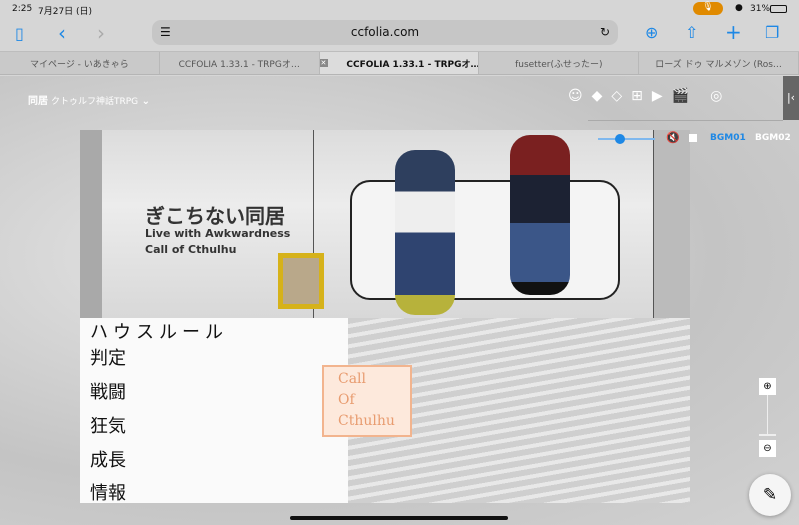  I want to click on tab-4: fusetter(ふせったー), so click(559, 63).